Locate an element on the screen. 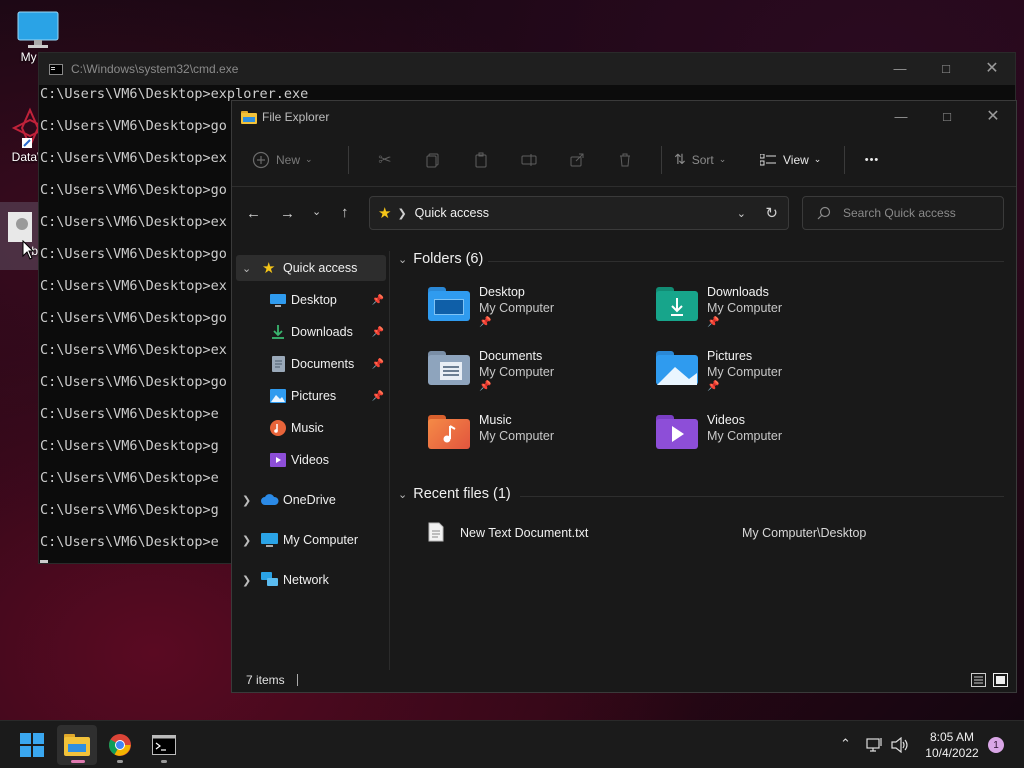  pin-icon: 📌 is located at coordinates (377, 300).